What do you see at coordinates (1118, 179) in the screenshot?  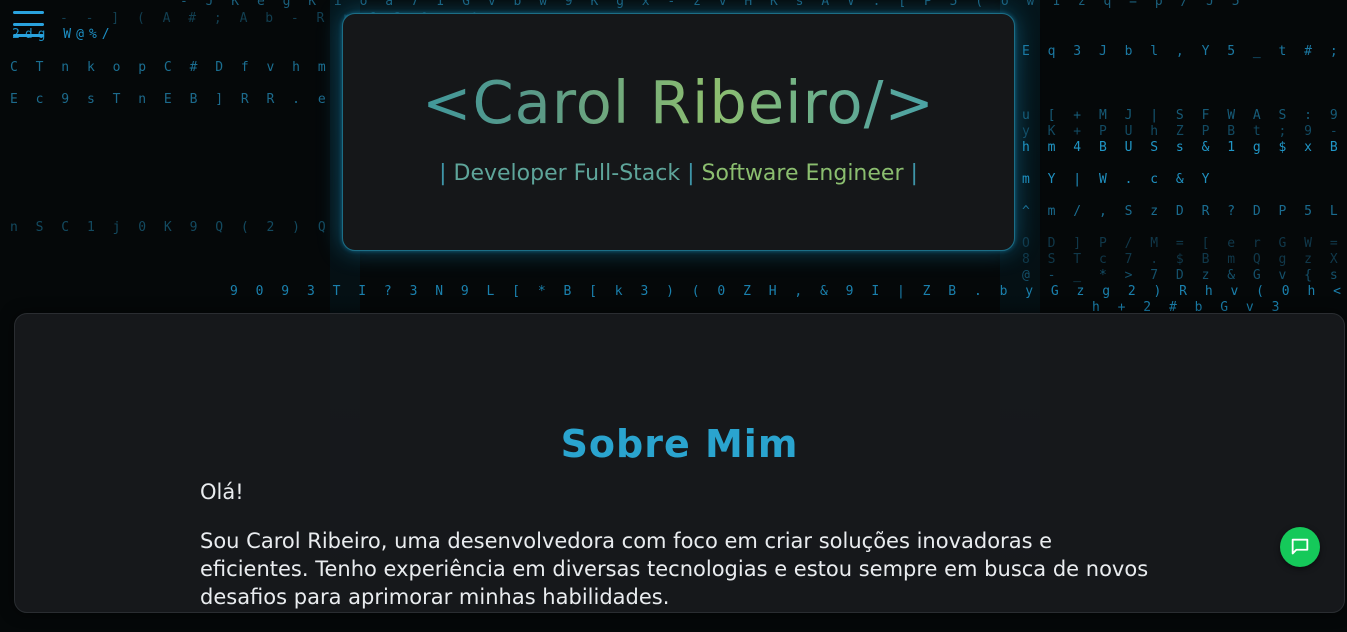 I see `rain-text: m Y | W . c & Y` at bounding box center [1118, 179].